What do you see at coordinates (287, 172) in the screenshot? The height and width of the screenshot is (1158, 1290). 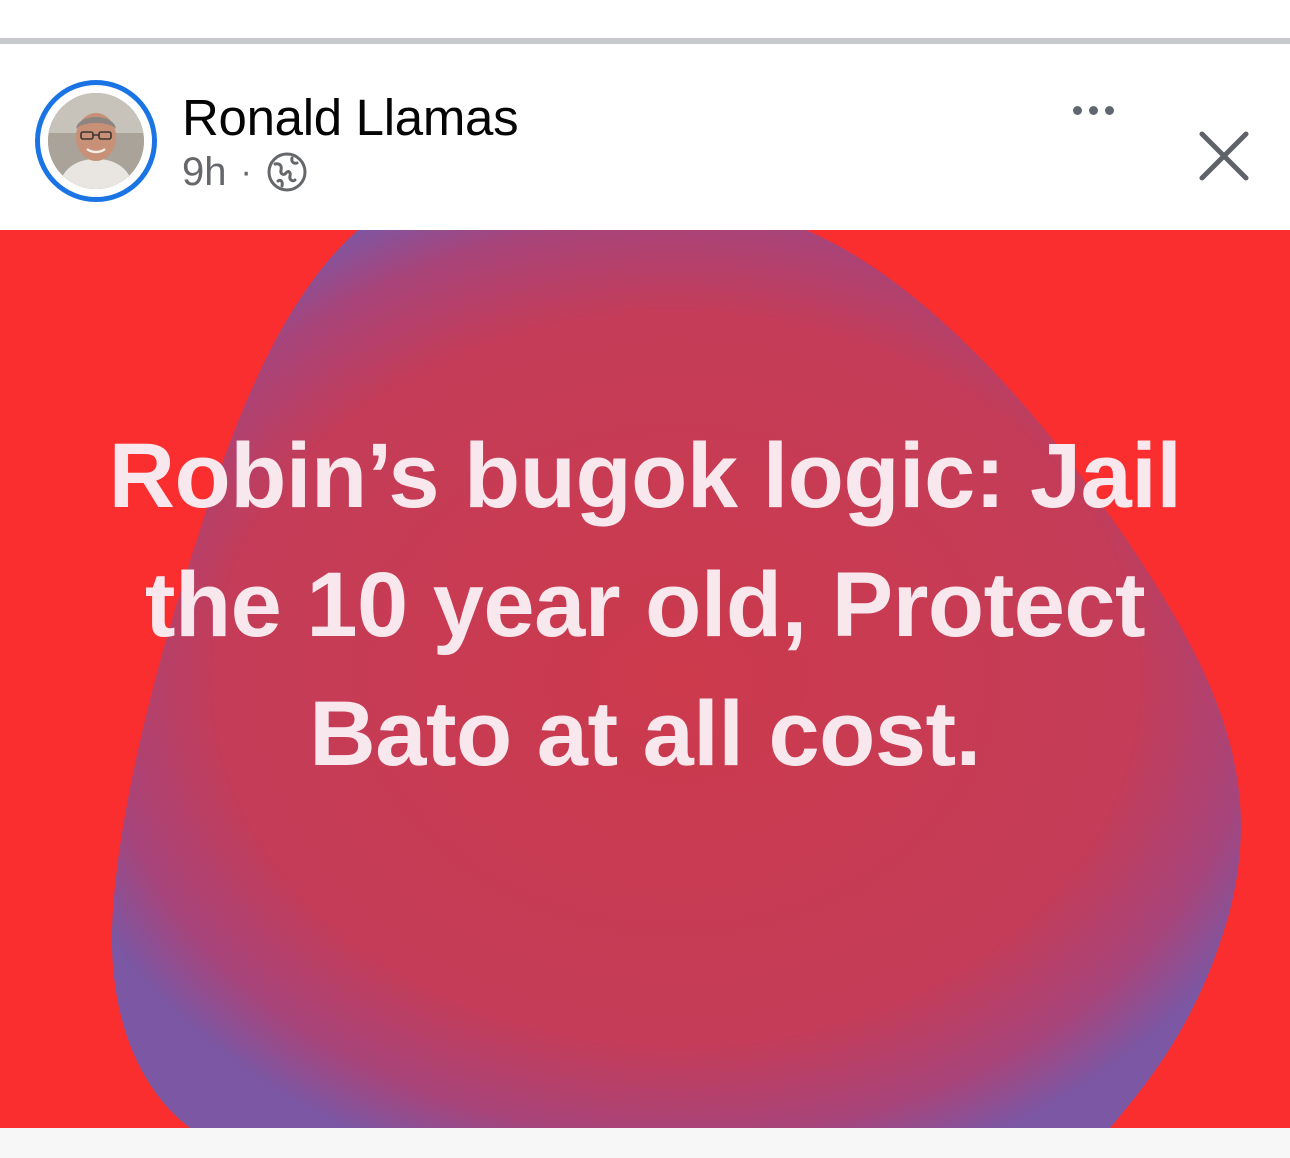 I see `globe-icon` at bounding box center [287, 172].